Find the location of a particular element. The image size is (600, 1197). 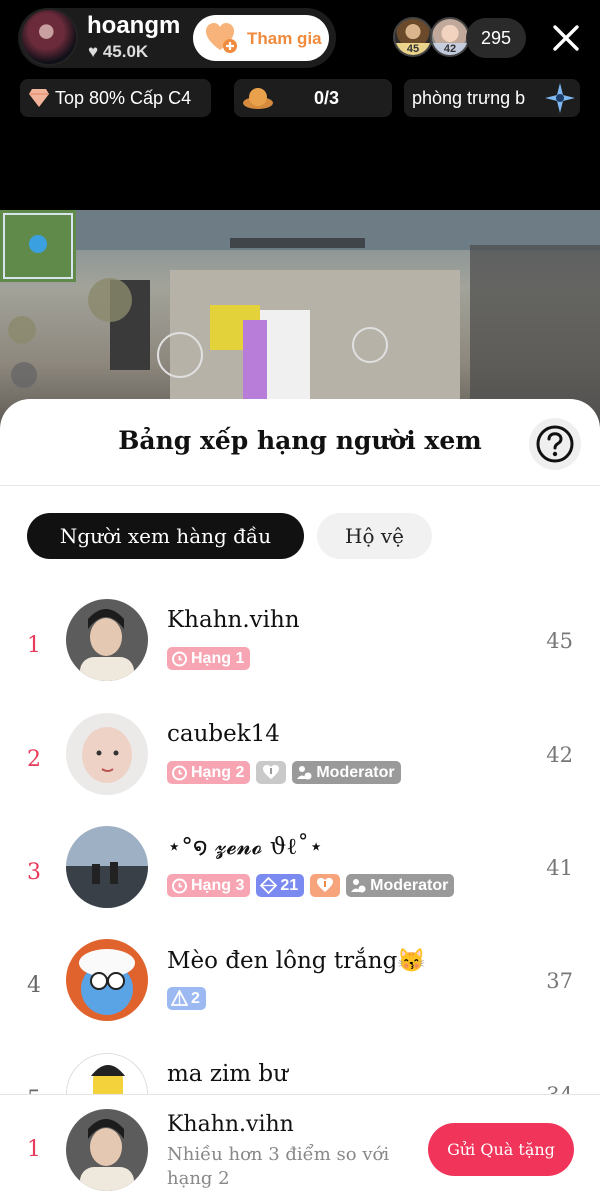

leaderboard-row: 3 ⋆°໑ 𝔃𝓮𝓷𝓸 ϑℓ˚⋆ Hạng 3 21 Moderator 41 is located at coordinates (300, 881).